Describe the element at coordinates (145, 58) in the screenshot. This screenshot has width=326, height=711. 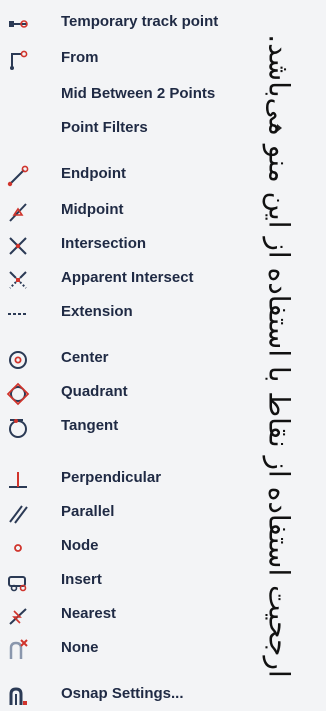
I see `menu-item-from: From` at that location.